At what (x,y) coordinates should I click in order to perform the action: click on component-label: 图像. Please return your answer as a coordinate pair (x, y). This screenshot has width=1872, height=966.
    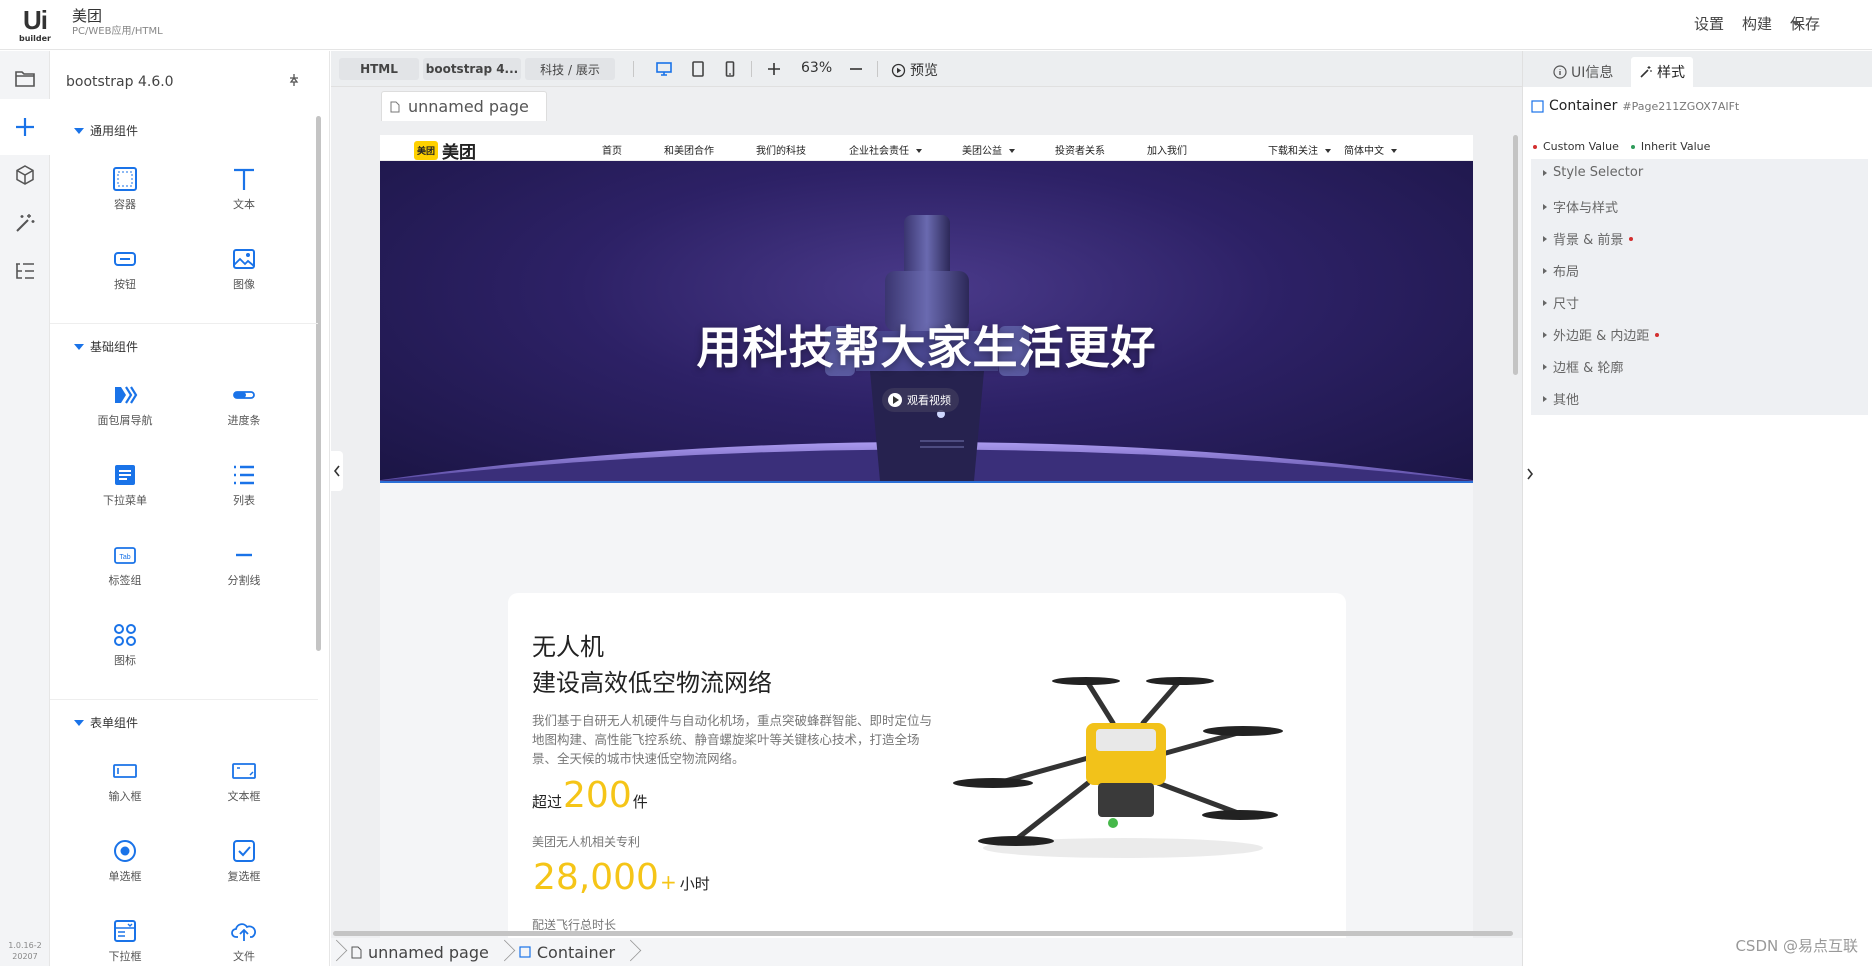
    Looking at the image, I should click on (244, 284).